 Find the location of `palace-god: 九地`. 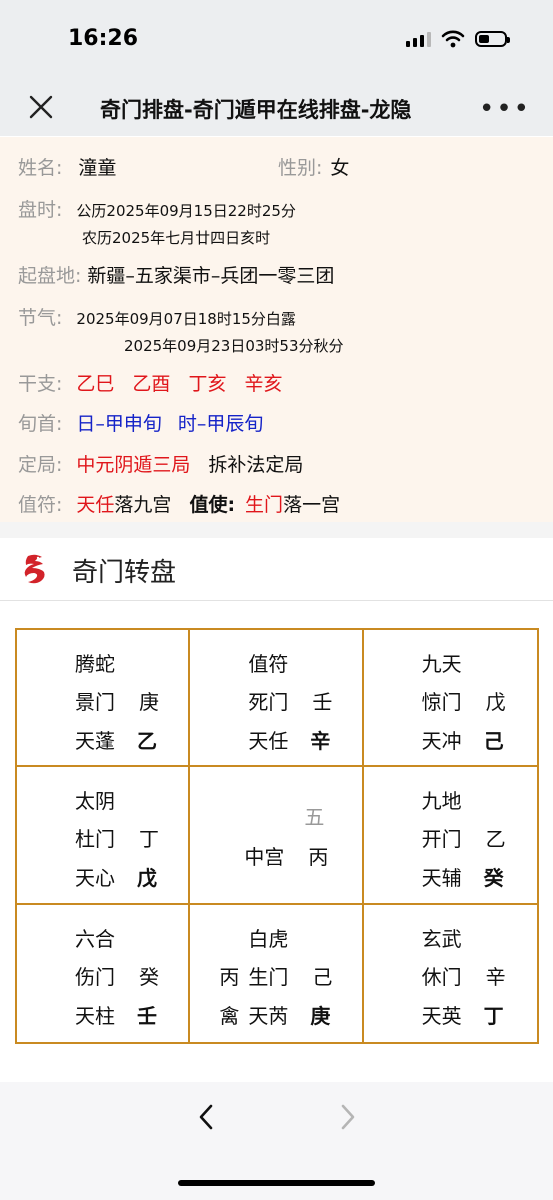

palace-god: 九地 is located at coordinates (441, 801).